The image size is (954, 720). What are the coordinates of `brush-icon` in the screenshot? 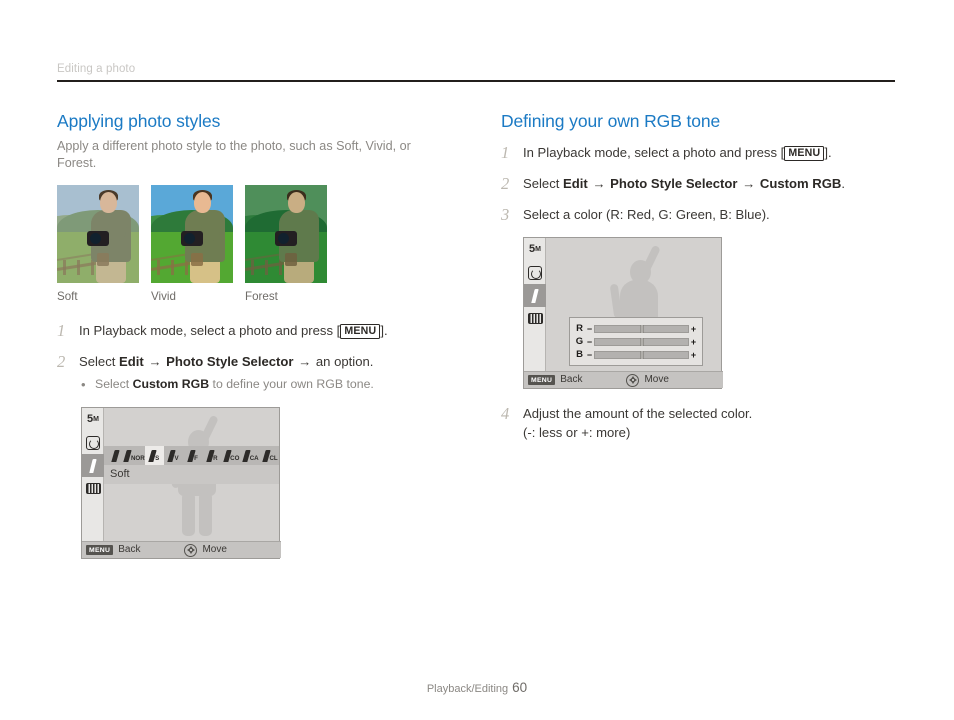 It's located at (93, 465).